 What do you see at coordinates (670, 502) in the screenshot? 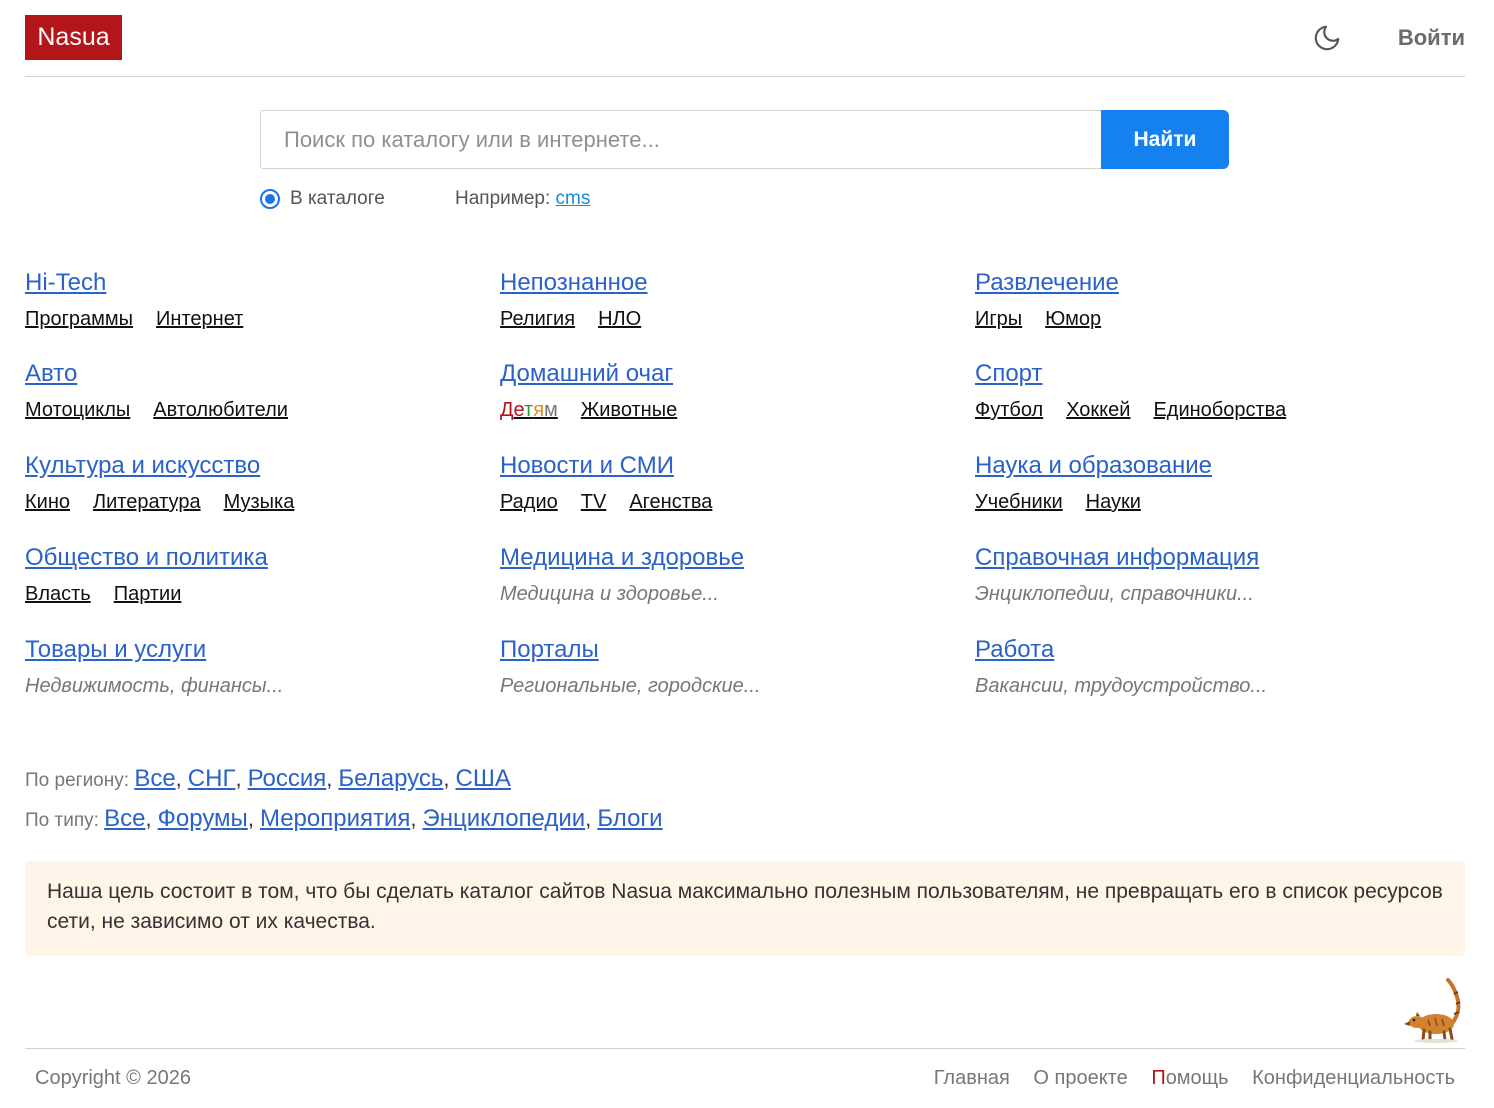
I see `subcategory-link: Агенства` at bounding box center [670, 502].